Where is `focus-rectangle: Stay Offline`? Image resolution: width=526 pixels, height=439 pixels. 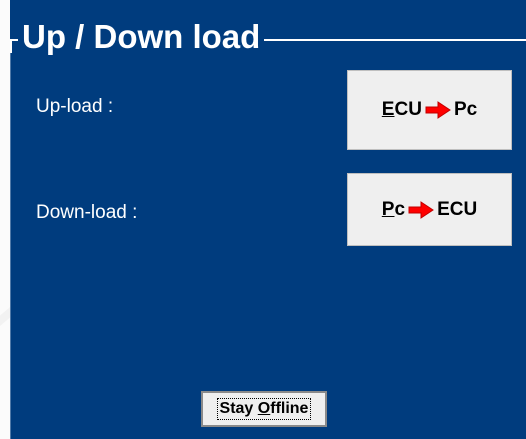 focus-rectangle: Stay Offline is located at coordinates (264, 409).